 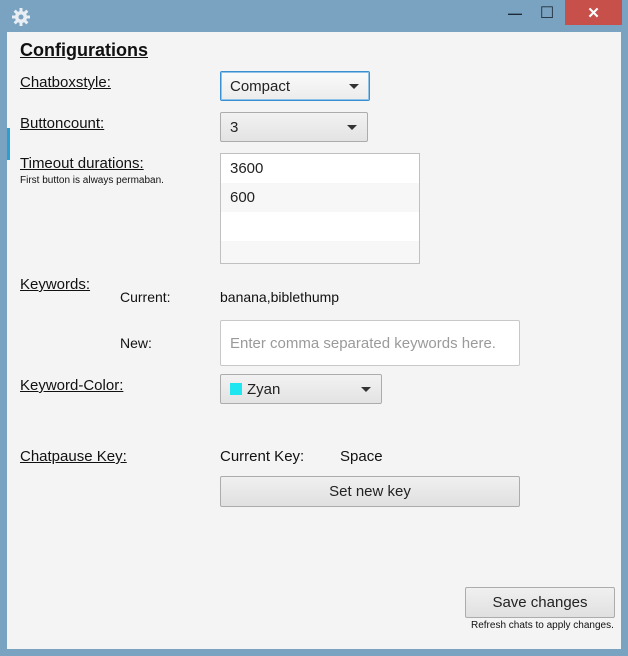 What do you see at coordinates (136, 343) in the screenshot?
I see `keywords-new-label: New:` at bounding box center [136, 343].